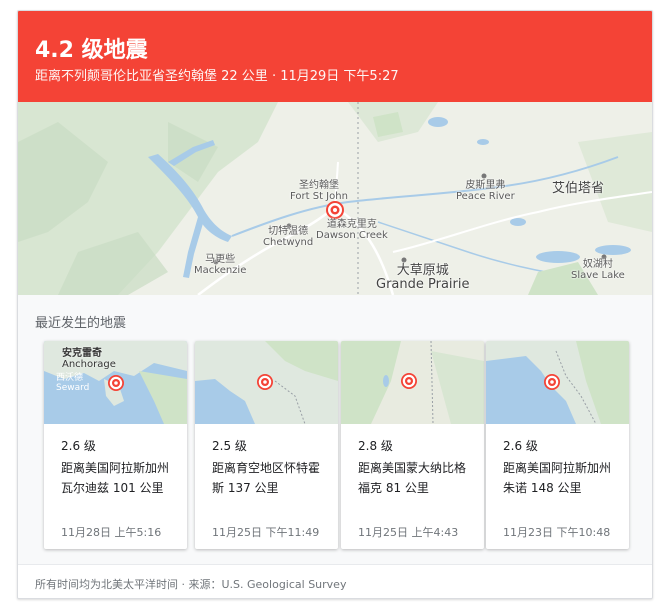 This screenshot has height=605, width=669. What do you see at coordinates (578, 188) in the screenshot?
I see `map-label-alberta: 艾伯塔省` at bounding box center [578, 188].